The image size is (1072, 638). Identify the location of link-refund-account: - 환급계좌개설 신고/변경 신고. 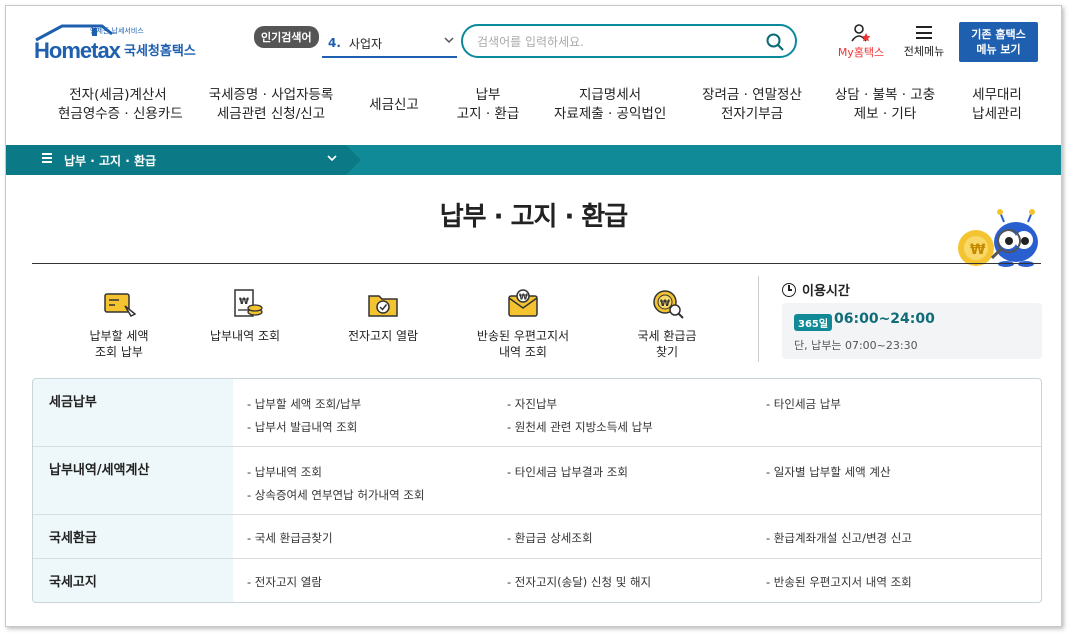
(839, 538).